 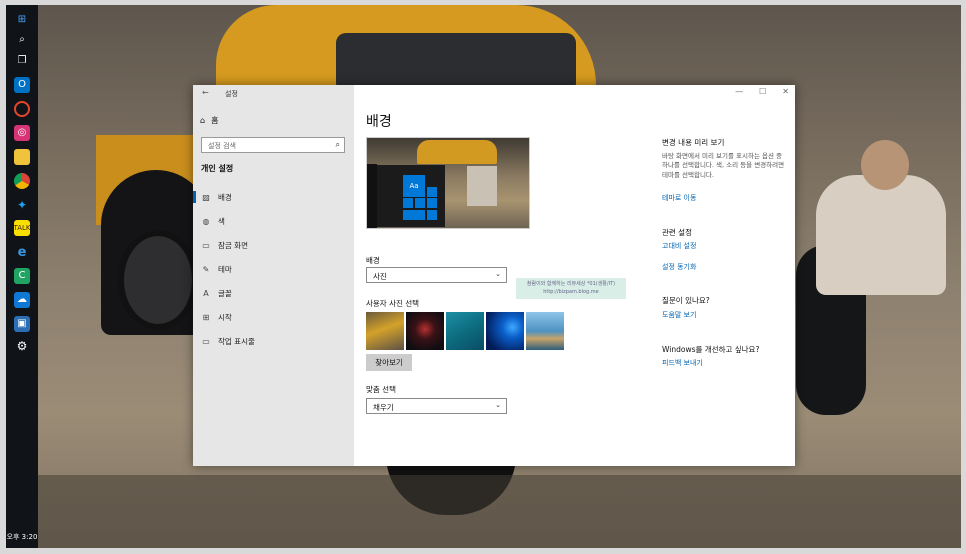 I want to click on close-button: ✕, so click(x=785, y=91).